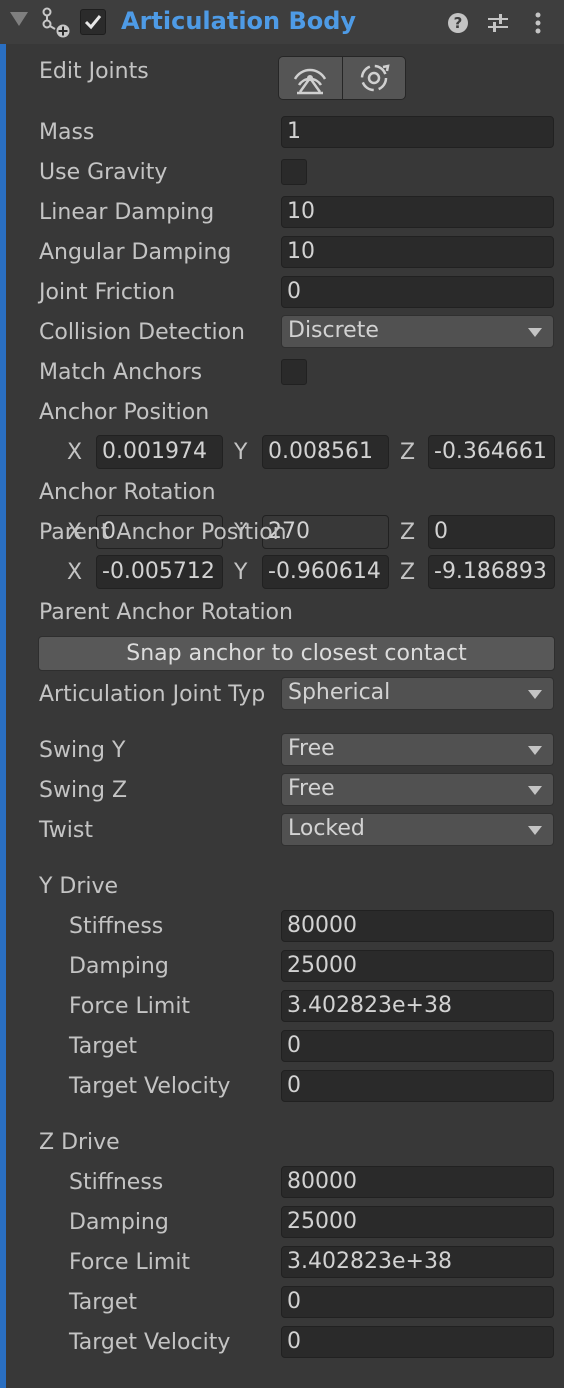 This screenshot has height=1388, width=564. Describe the element at coordinates (130, 1006) in the screenshot. I see `y-drive-force-limit-label: Force Limit` at that location.